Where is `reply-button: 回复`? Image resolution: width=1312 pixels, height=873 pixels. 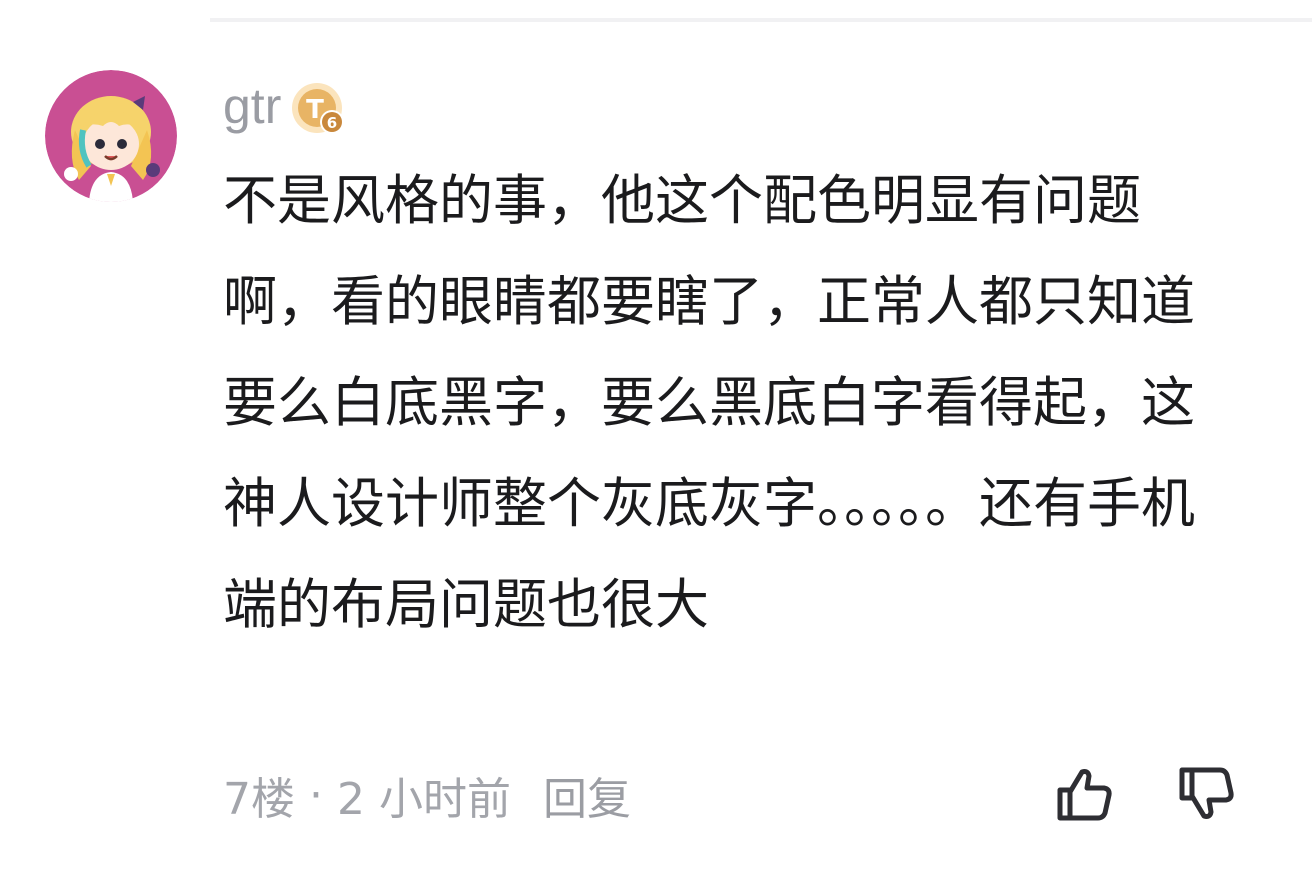
reply-button: 回复 is located at coordinates (587, 795).